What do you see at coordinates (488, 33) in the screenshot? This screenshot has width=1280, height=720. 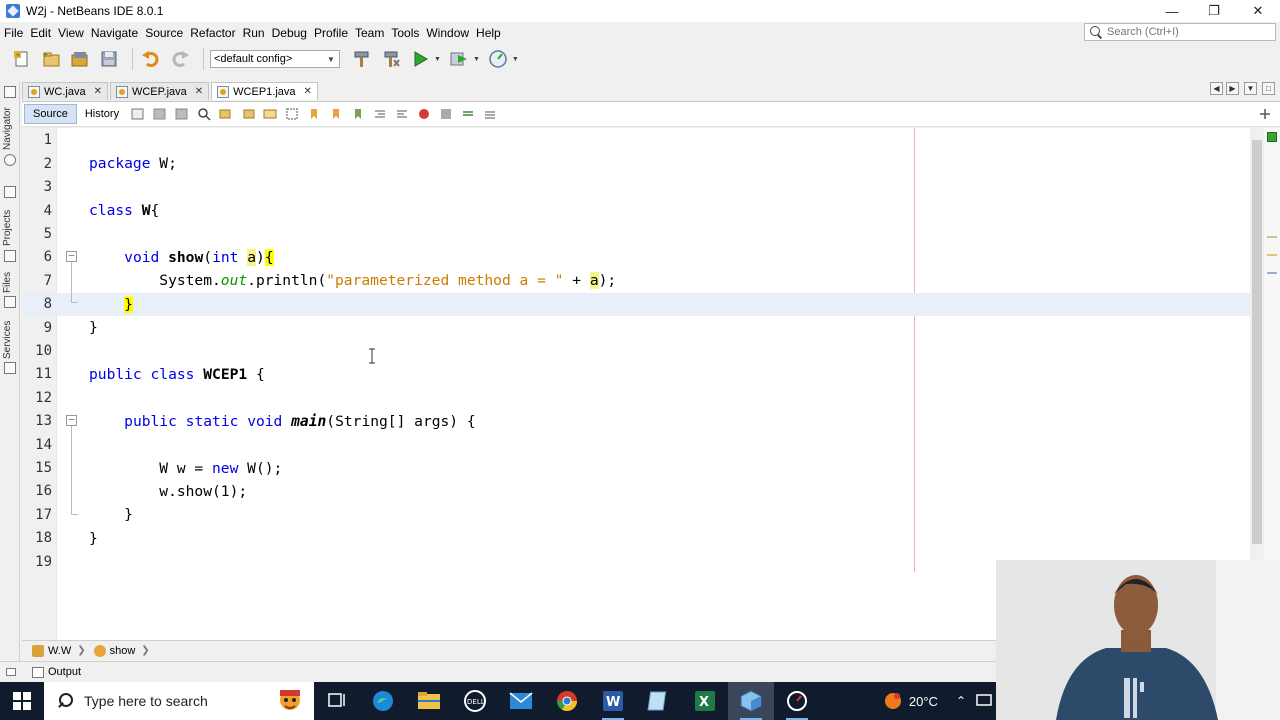 I see `menu-help: Help` at bounding box center [488, 33].